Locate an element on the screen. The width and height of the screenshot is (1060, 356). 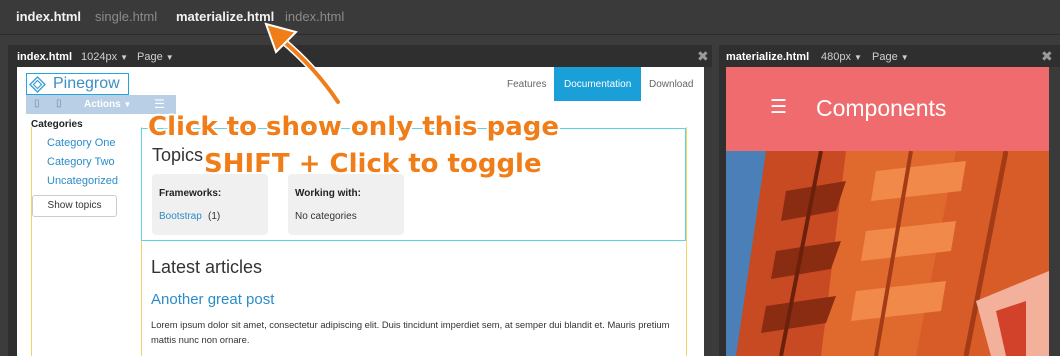
bootstrap-link: Bootstrap is located at coordinates (180, 216).